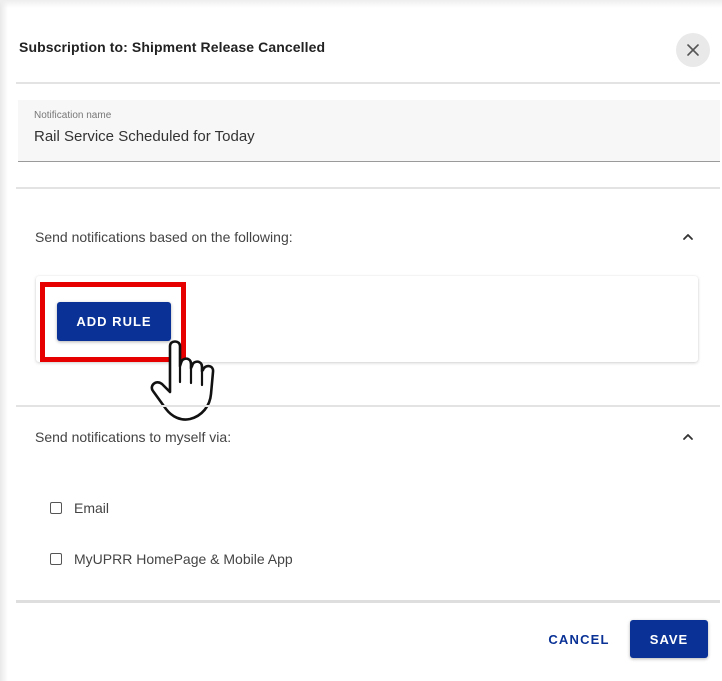 This screenshot has width=722, height=681. Describe the element at coordinates (368, 188) in the screenshot. I see `name-divider` at that location.